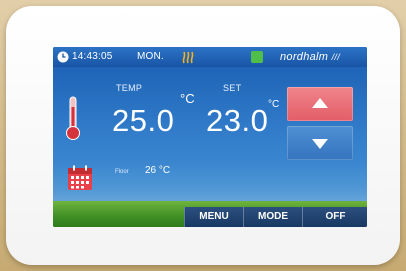 Image resolution: width=406 pixels, height=271 pixels. What do you see at coordinates (334, 217) in the screenshot?
I see `off-button: OFF` at bounding box center [334, 217].